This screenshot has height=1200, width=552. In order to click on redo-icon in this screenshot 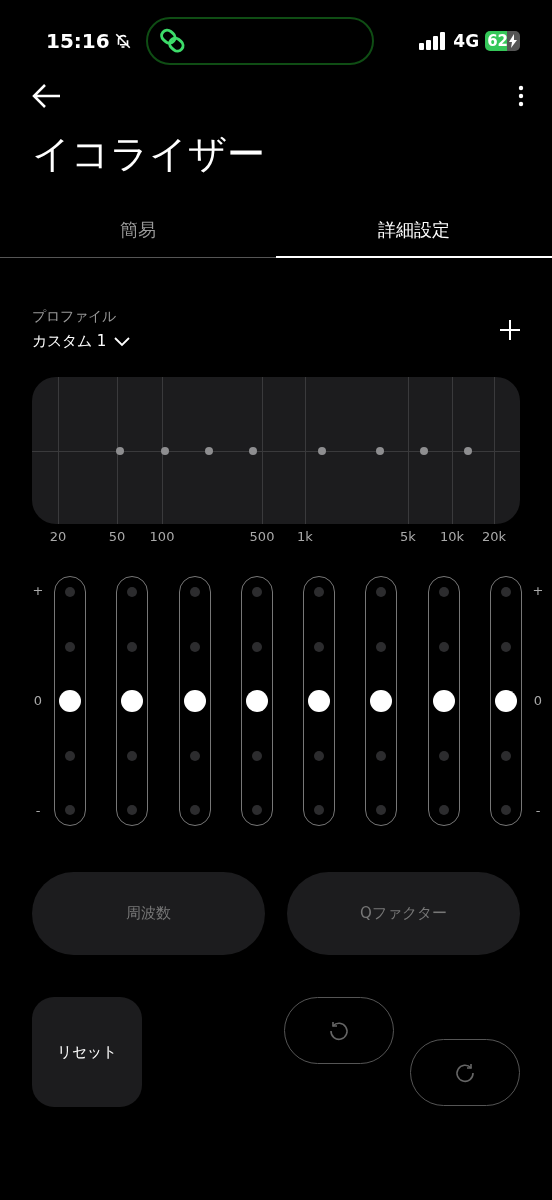, I will do `click(465, 1072)`.